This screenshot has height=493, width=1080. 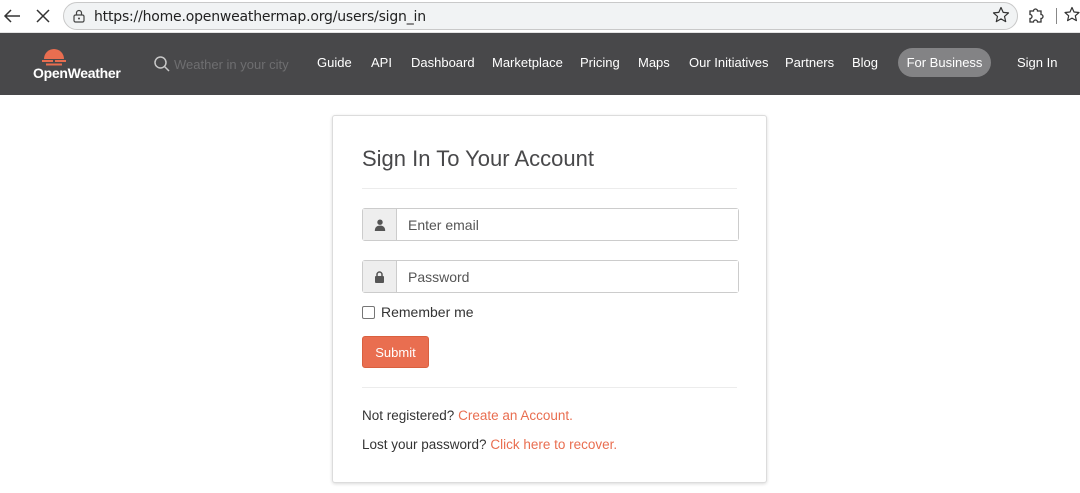 What do you see at coordinates (600, 62) in the screenshot?
I see `nav-pricing: Pricing` at bounding box center [600, 62].